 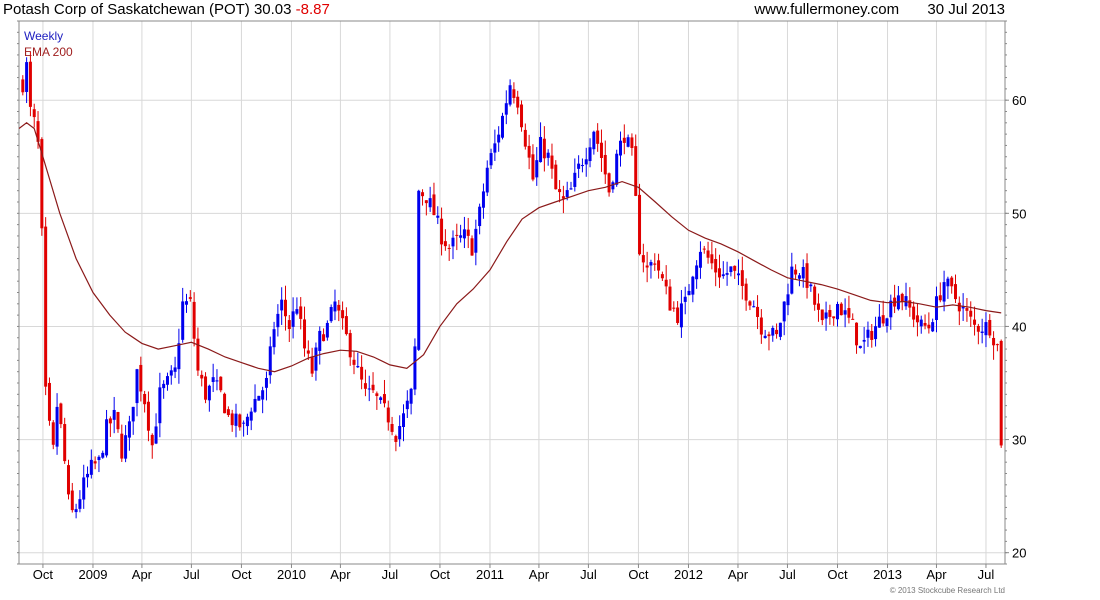 I want to click on legend-ema: EMA 200, so click(x=48, y=52).